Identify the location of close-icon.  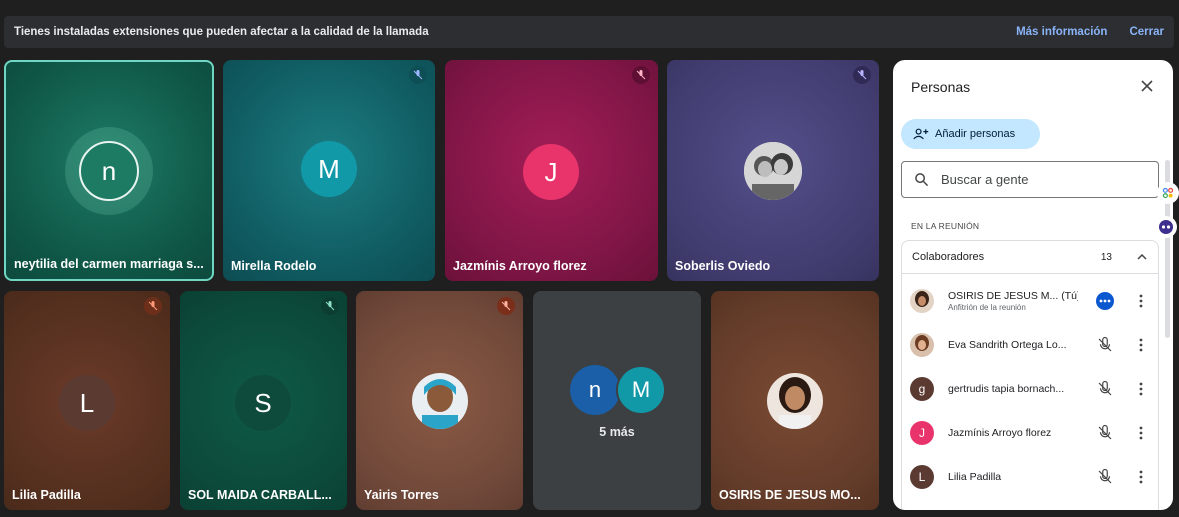
(1147, 86).